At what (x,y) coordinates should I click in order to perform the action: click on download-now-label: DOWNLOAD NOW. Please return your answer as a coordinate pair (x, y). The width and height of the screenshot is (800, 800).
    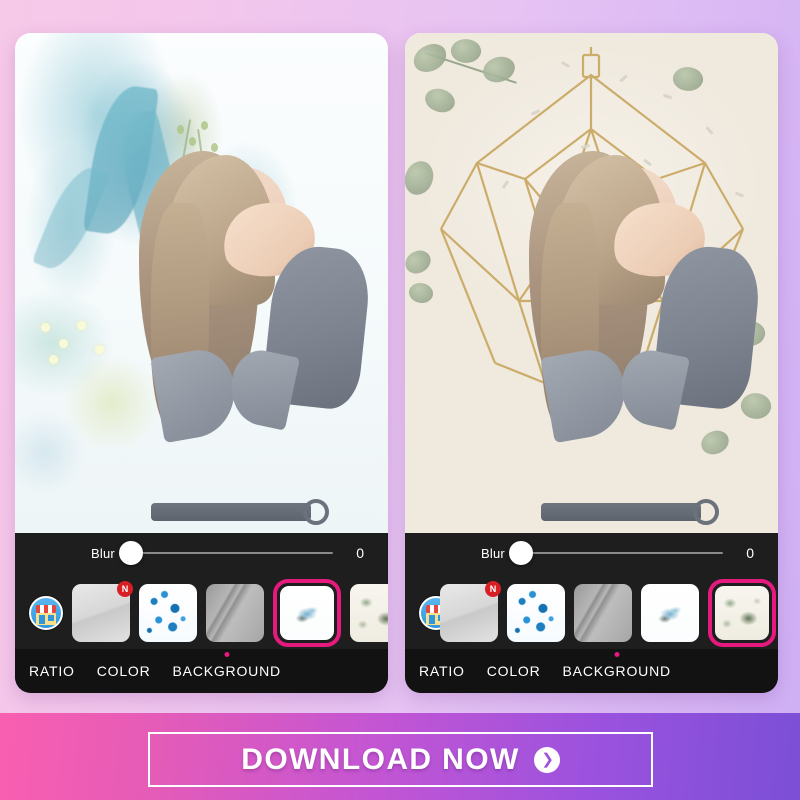
    Looking at the image, I should click on (380, 759).